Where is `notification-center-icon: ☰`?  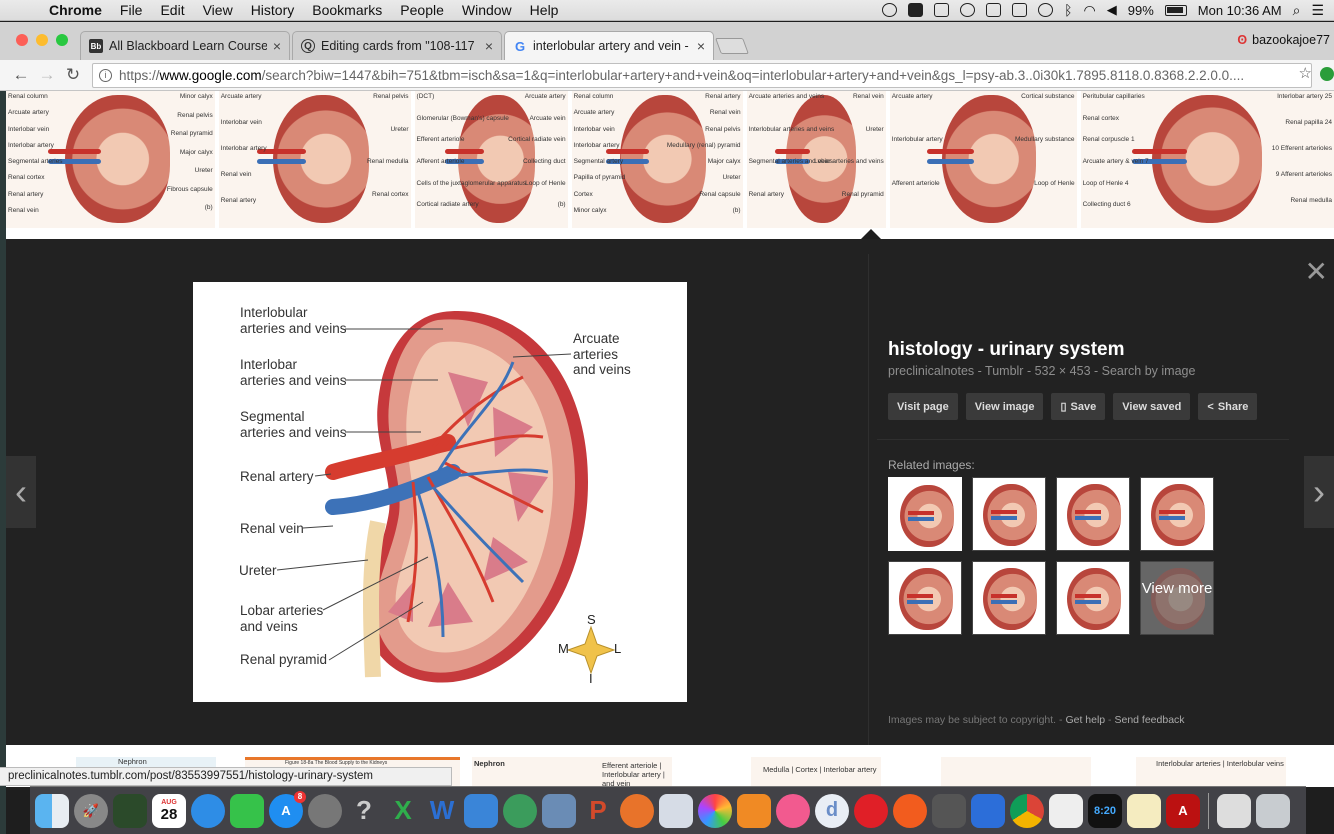
notification-center-icon: ☰ is located at coordinates (1317, 10).